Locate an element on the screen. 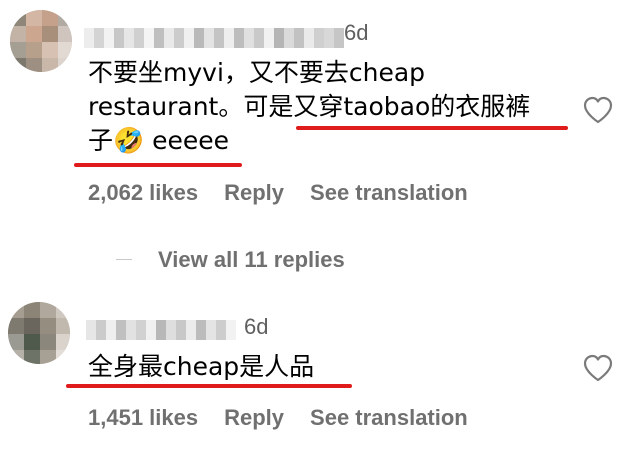  comment-line: 全身最cheap是人品 is located at coordinates (201, 366).